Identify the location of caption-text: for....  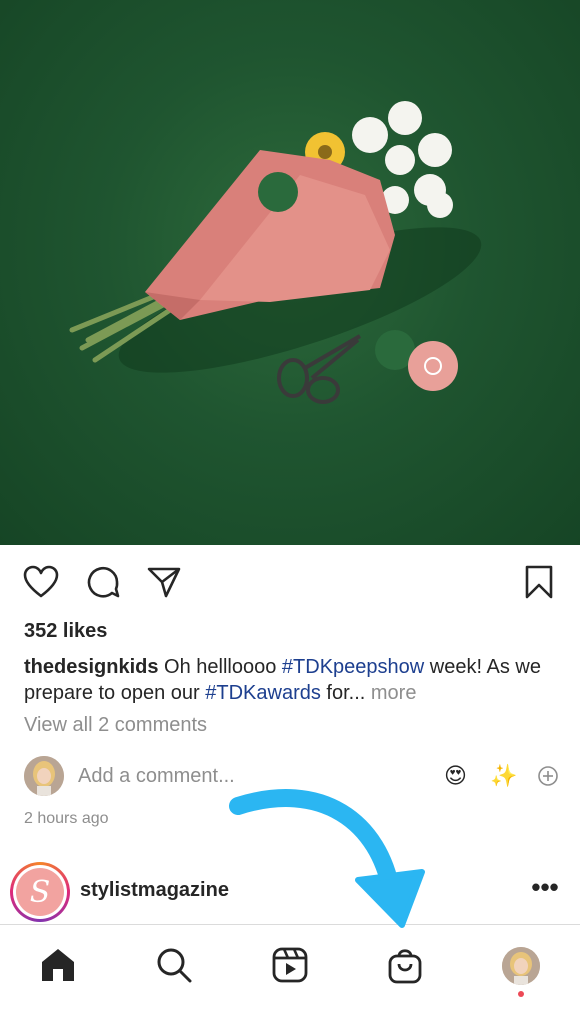
(345, 693).